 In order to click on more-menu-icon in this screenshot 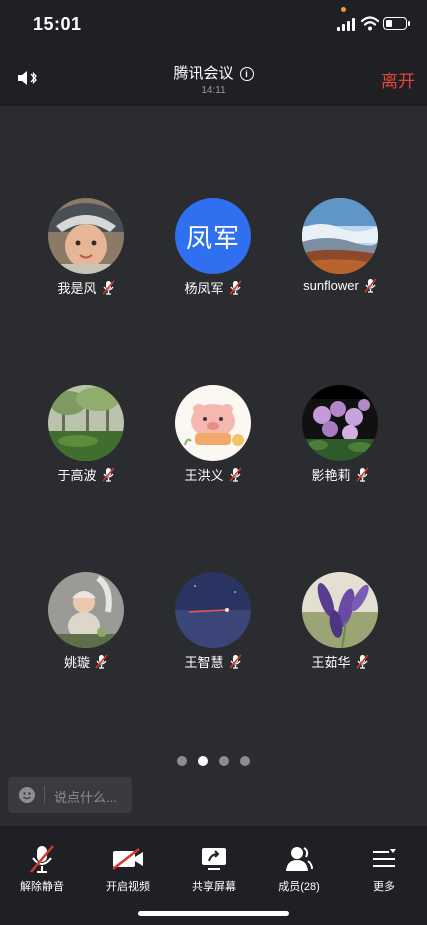, I will do `click(384, 858)`.